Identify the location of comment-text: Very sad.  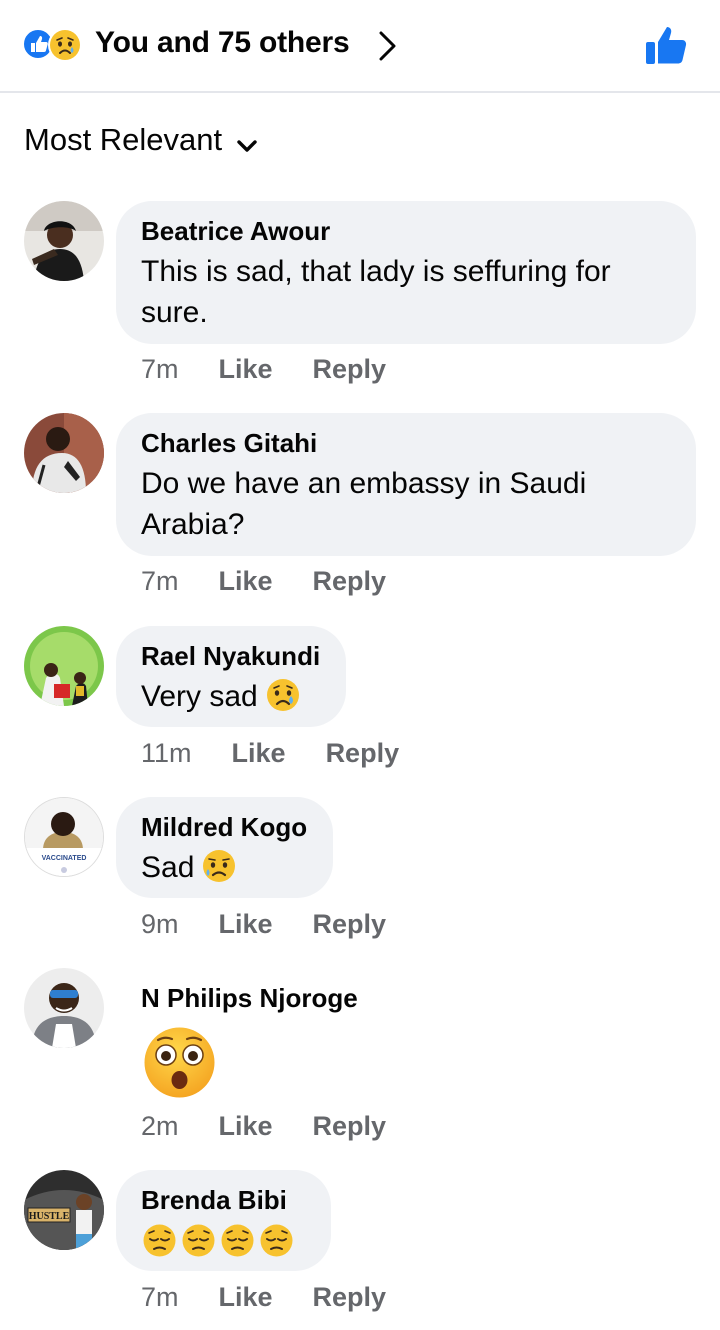
(199, 696).